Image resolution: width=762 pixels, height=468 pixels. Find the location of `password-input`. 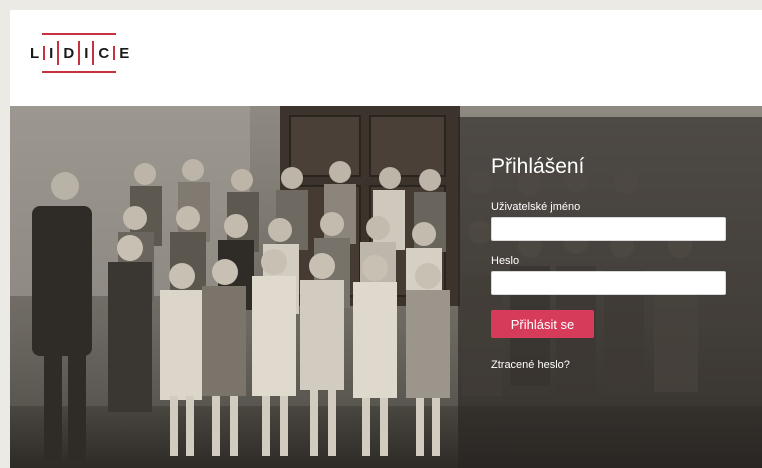

password-input is located at coordinates (608, 283).